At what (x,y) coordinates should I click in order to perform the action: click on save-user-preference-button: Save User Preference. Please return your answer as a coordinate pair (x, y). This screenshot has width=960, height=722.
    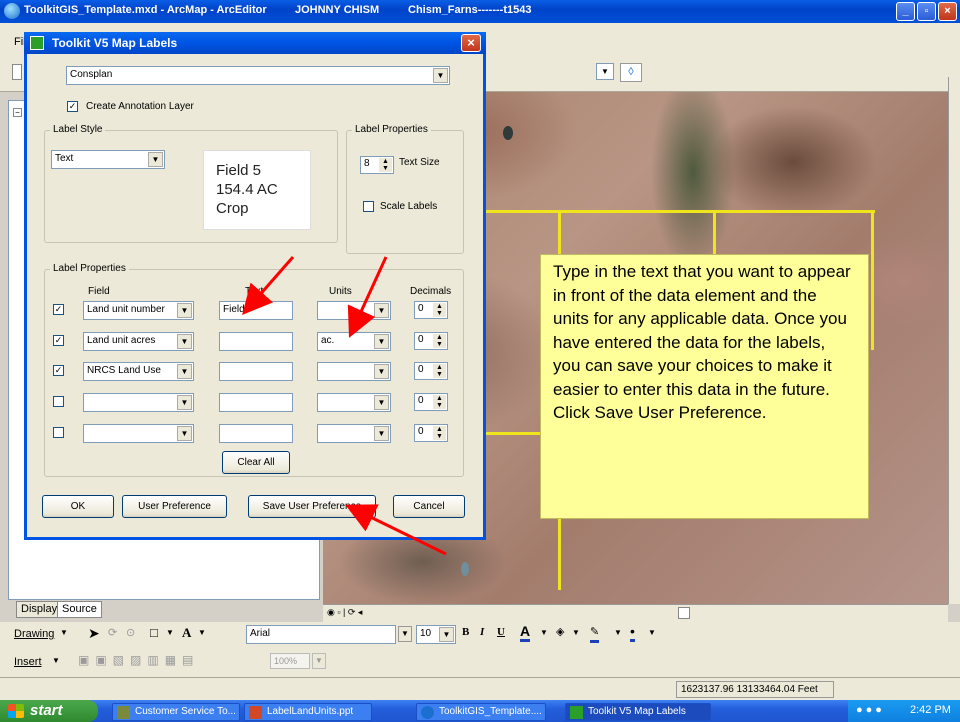
    Looking at the image, I should click on (312, 506).